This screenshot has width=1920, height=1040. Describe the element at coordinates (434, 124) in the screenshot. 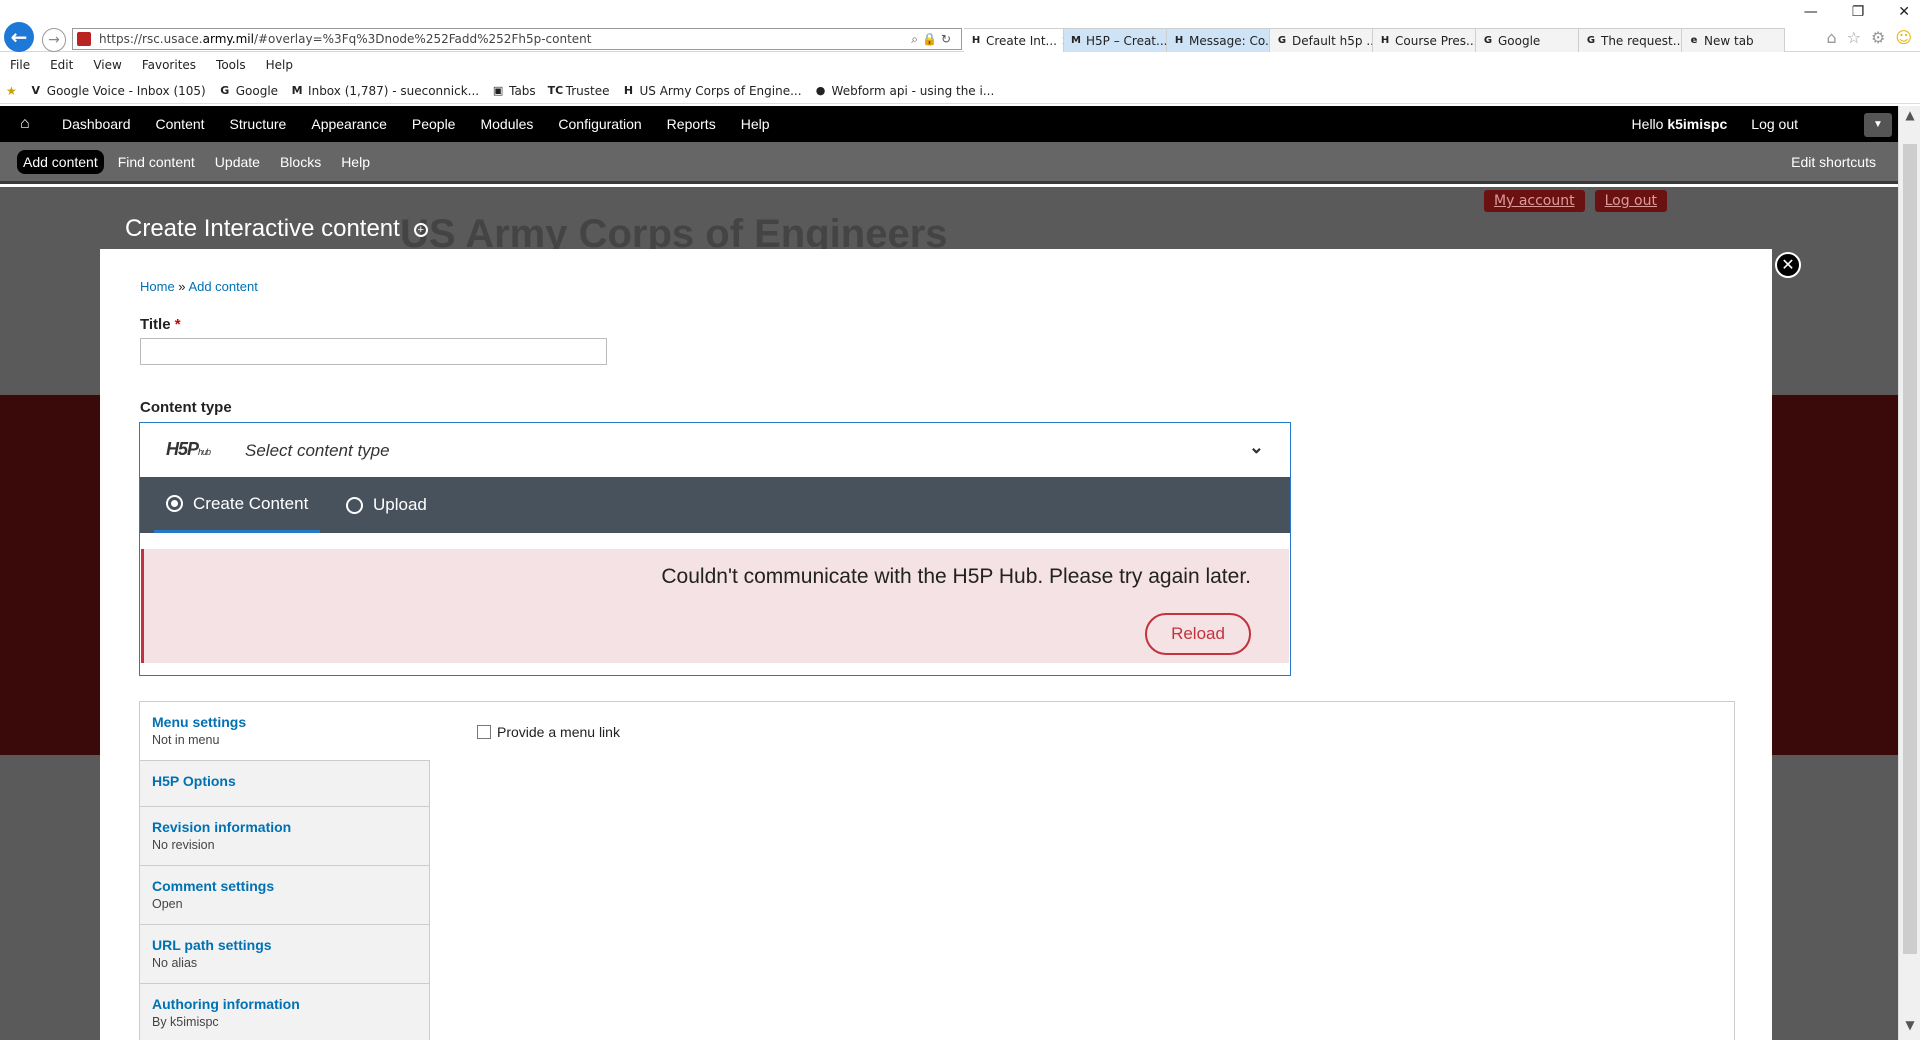

I see `admin-menu-item: People` at that location.